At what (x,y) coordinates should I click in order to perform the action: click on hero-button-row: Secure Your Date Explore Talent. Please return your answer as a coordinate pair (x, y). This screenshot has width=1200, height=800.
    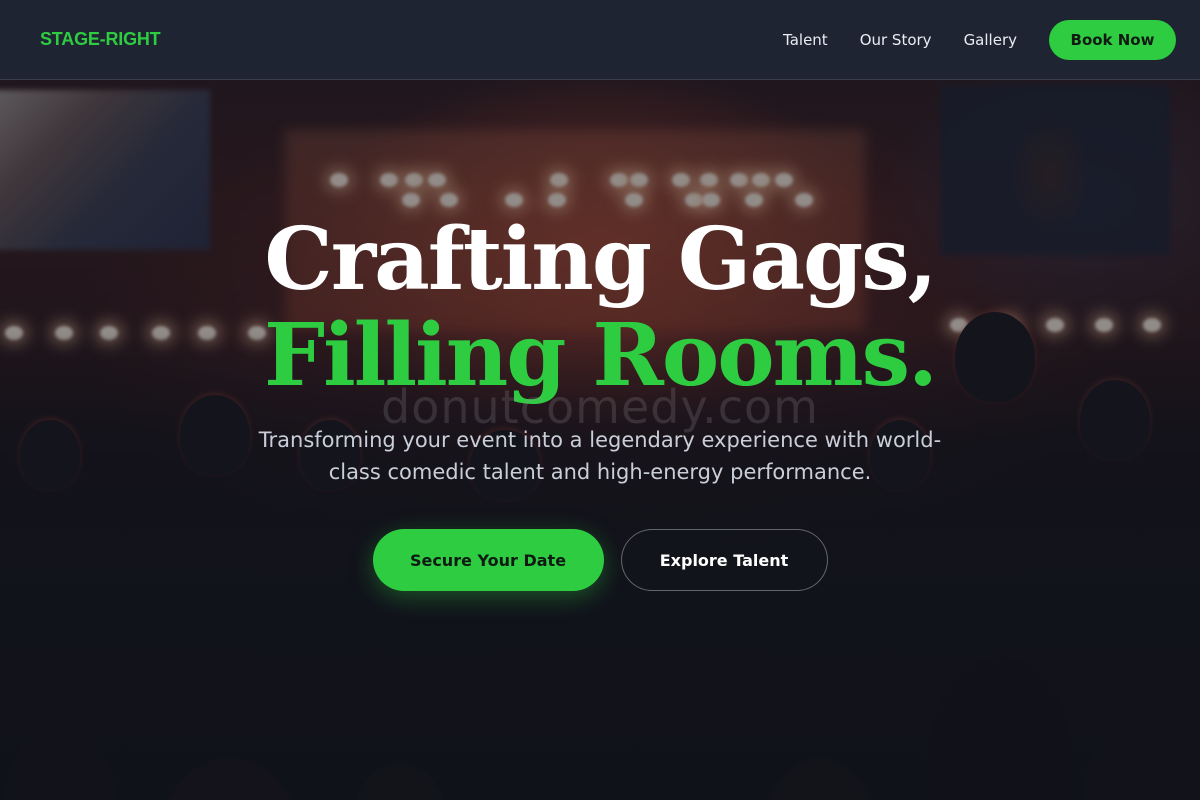
    Looking at the image, I should click on (600, 560).